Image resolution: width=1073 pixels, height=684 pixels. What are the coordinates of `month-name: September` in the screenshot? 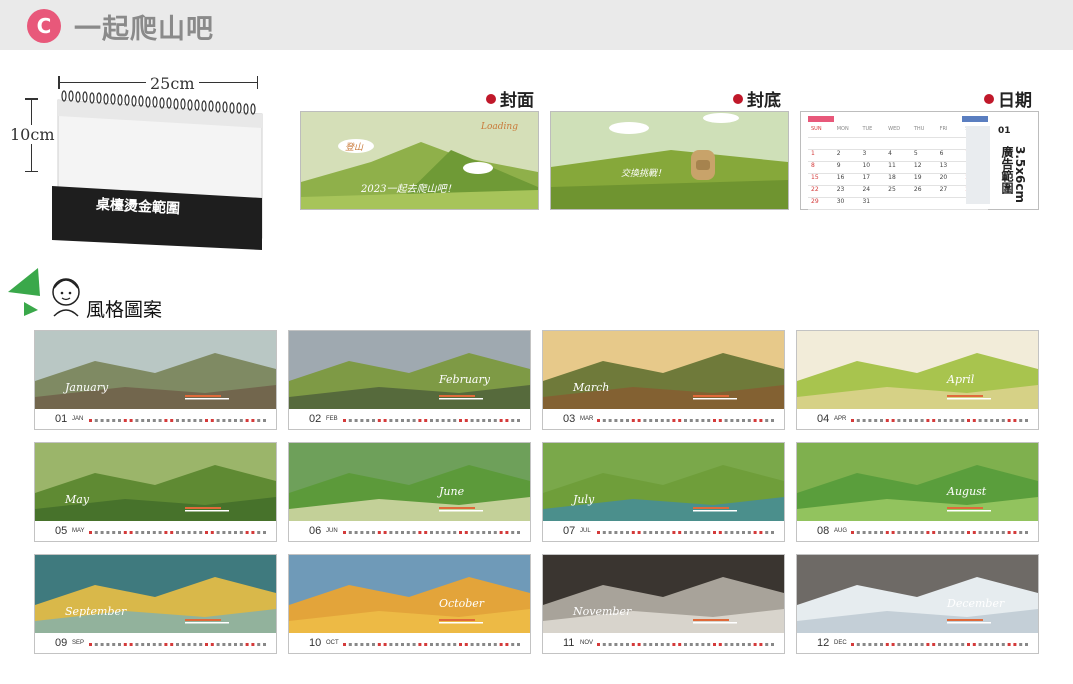 It's located at (96, 611).